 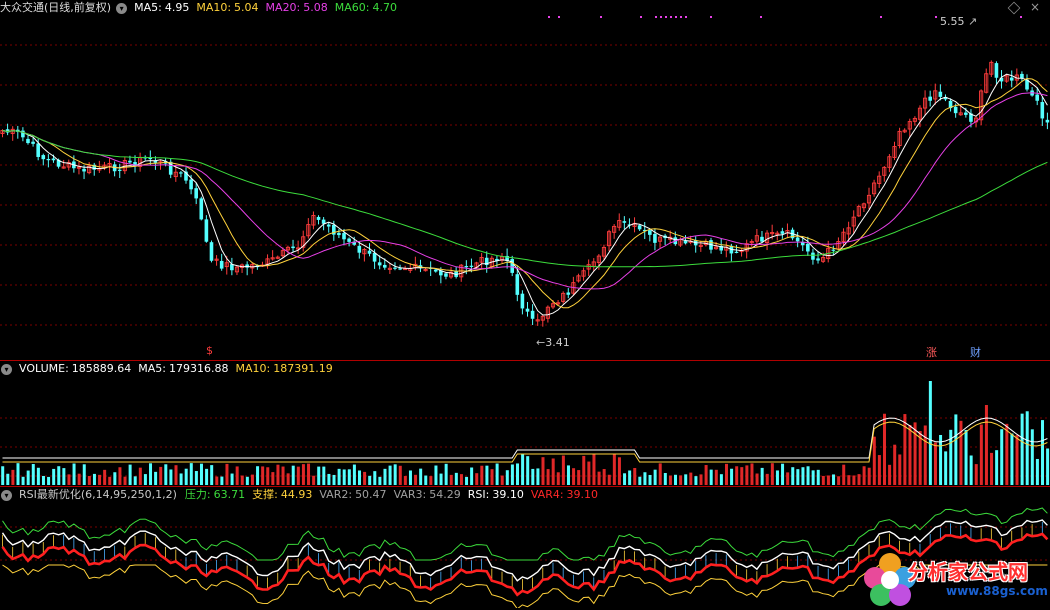 What do you see at coordinates (997, 591) in the screenshot?
I see `watermark-url: www.88gs.com` at bounding box center [997, 591].